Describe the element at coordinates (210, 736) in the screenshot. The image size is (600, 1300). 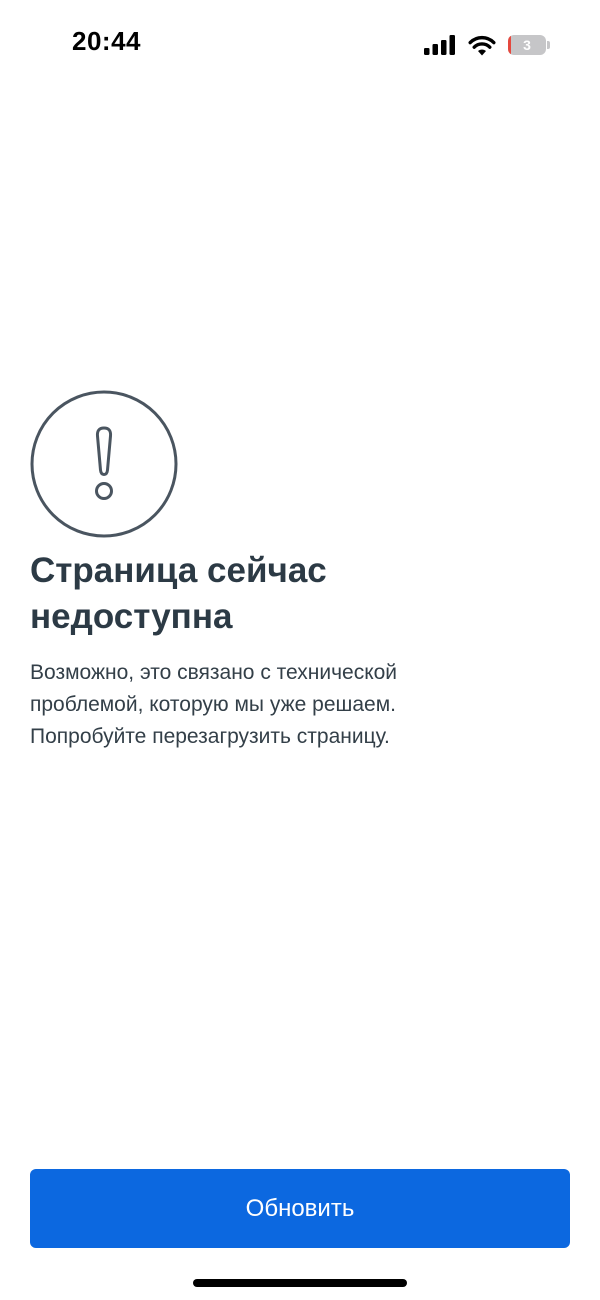
I see `description-line-3: Попробуйте перезагрузить страницу.` at that location.